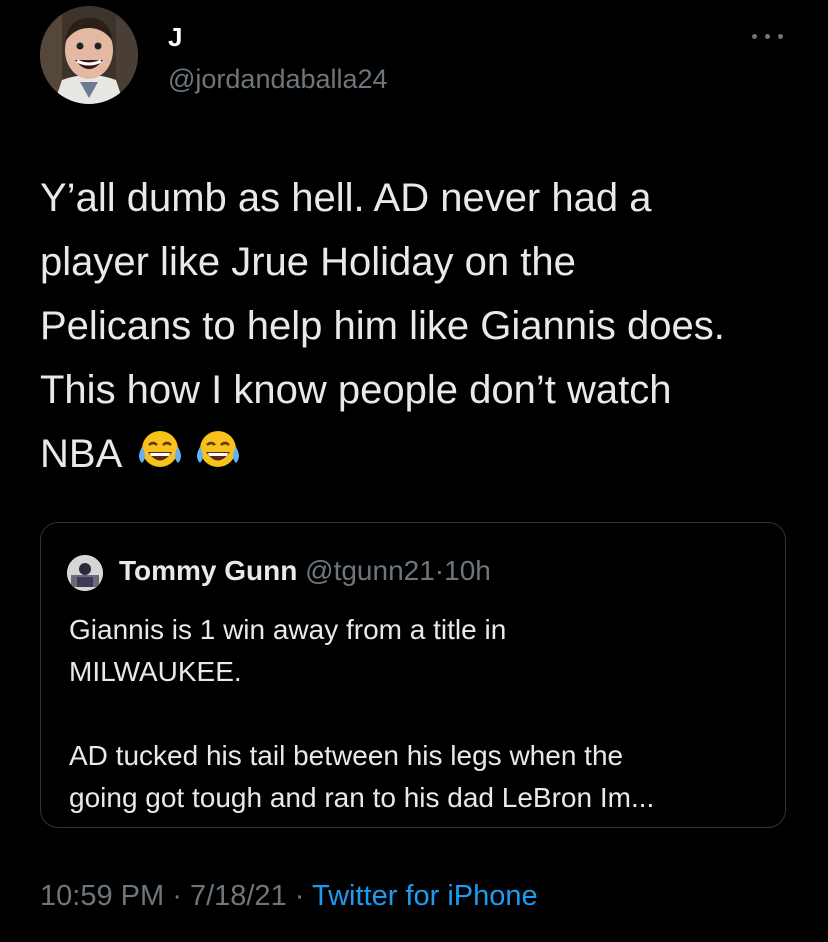  What do you see at coordinates (278, 79) in the screenshot?
I see `user-handle: @jordandaballa24` at bounding box center [278, 79].